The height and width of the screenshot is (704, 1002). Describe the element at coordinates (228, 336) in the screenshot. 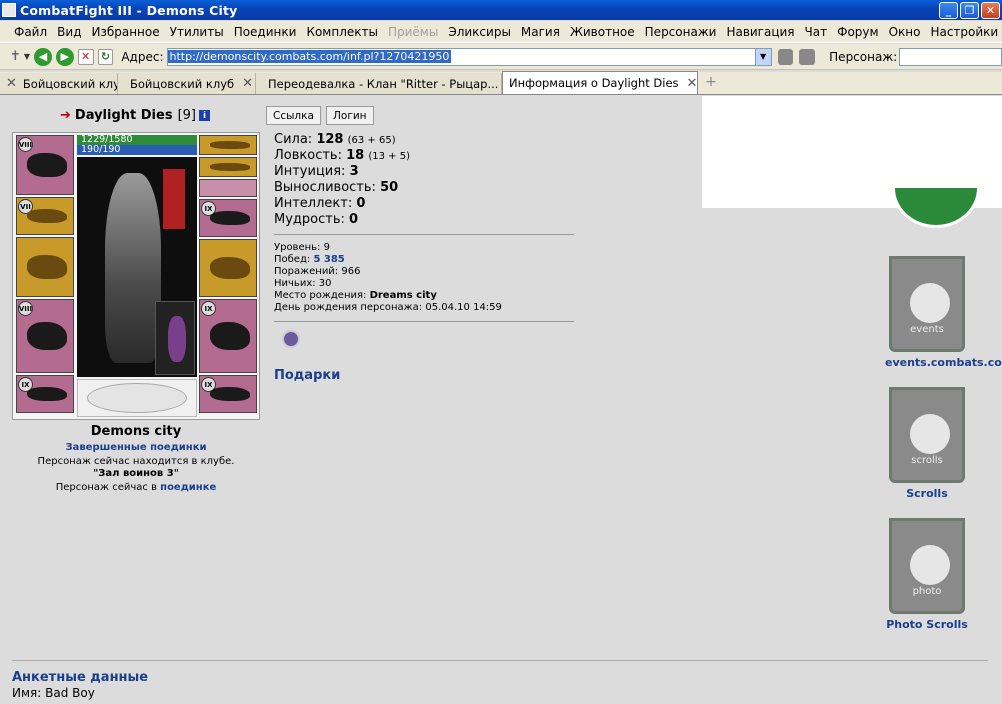

I see `legs-slot: IX` at that location.